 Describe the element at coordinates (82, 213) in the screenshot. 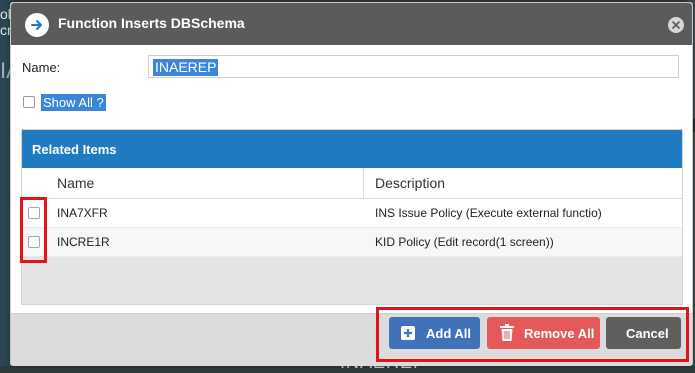

I see `row-name: INA7XFR` at that location.